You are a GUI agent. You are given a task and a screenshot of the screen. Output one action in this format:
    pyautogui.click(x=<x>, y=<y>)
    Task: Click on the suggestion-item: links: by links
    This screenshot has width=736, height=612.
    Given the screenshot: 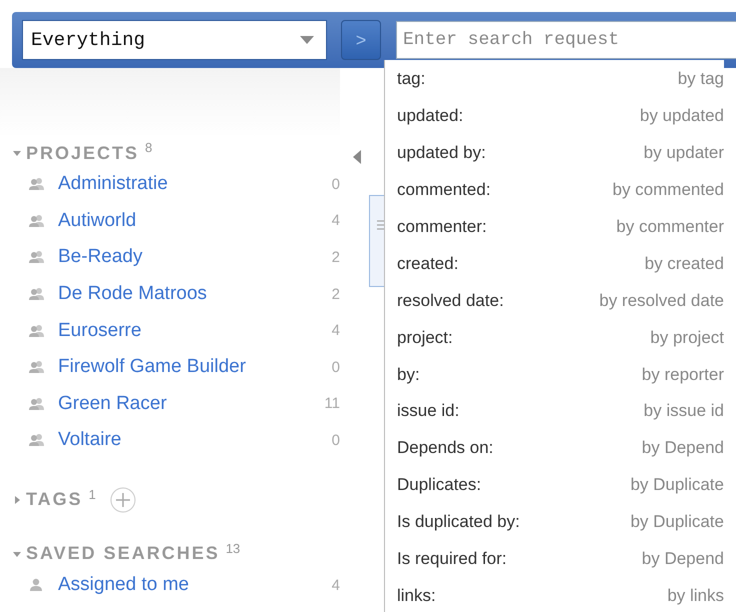 What is the action you would take?
    pyautogui.click(x=554, y=594)
    